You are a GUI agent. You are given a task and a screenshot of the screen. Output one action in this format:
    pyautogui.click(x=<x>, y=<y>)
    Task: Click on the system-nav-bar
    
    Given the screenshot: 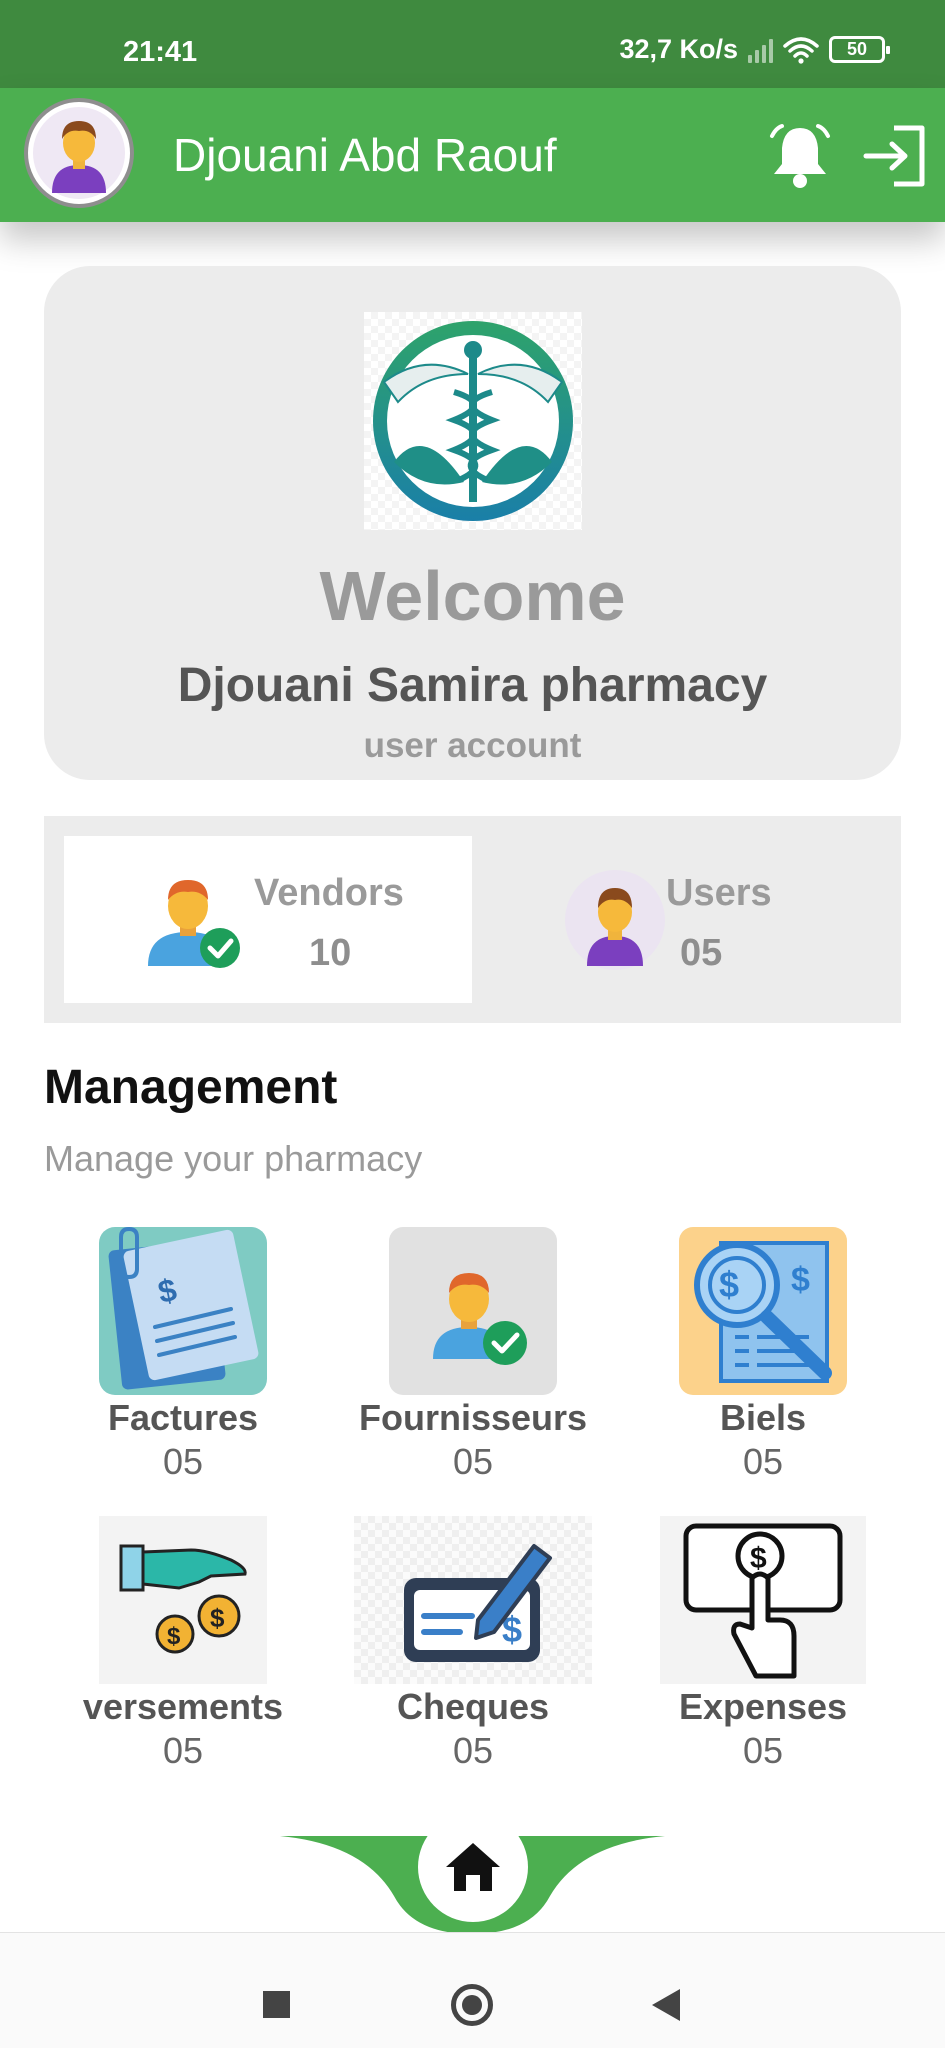 What is the action you would take?
    pyautogui.click(x=472, y=1990)
    